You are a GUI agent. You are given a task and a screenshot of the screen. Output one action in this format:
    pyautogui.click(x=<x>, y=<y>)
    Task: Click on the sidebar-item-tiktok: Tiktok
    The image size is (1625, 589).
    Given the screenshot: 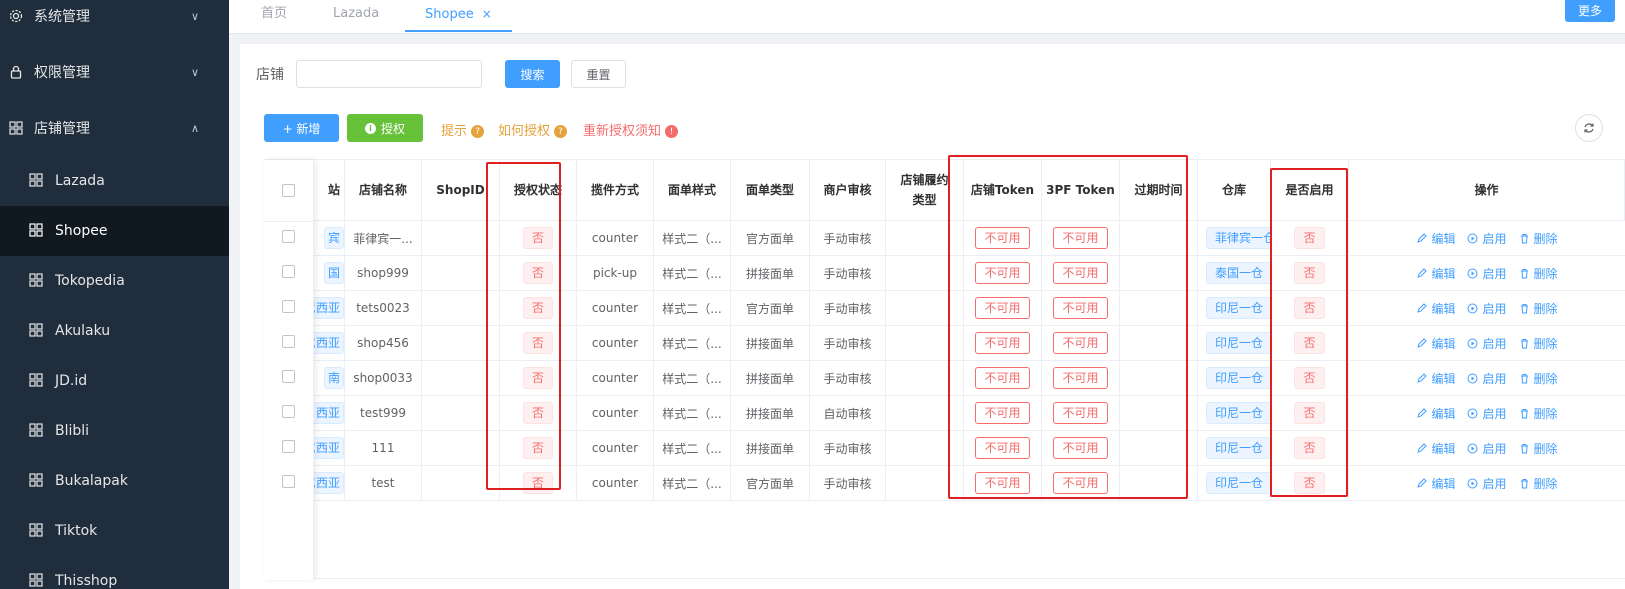 What is the action you would take?
    pyautogui.click(x=114, y=531)
    